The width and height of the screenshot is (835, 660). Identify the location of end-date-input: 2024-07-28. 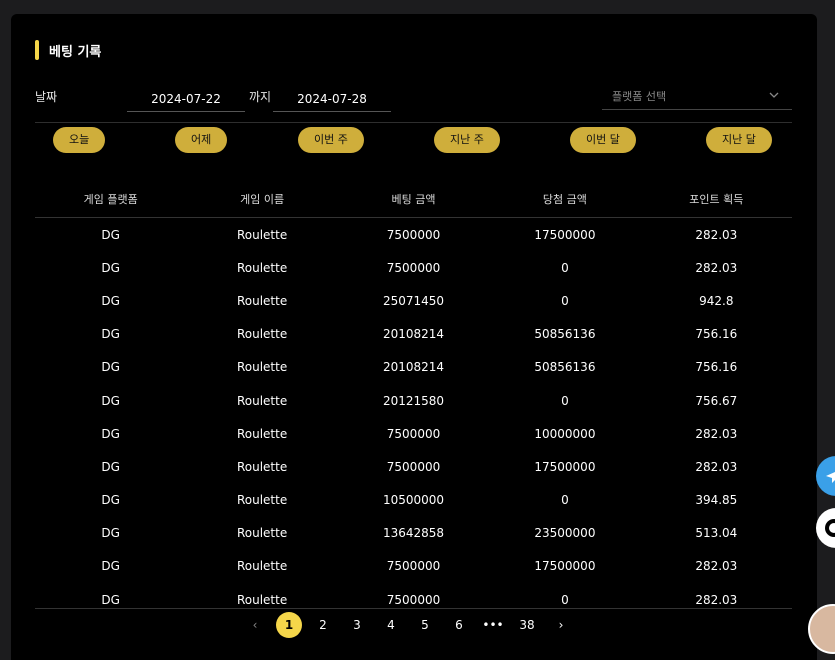
(332, 100).